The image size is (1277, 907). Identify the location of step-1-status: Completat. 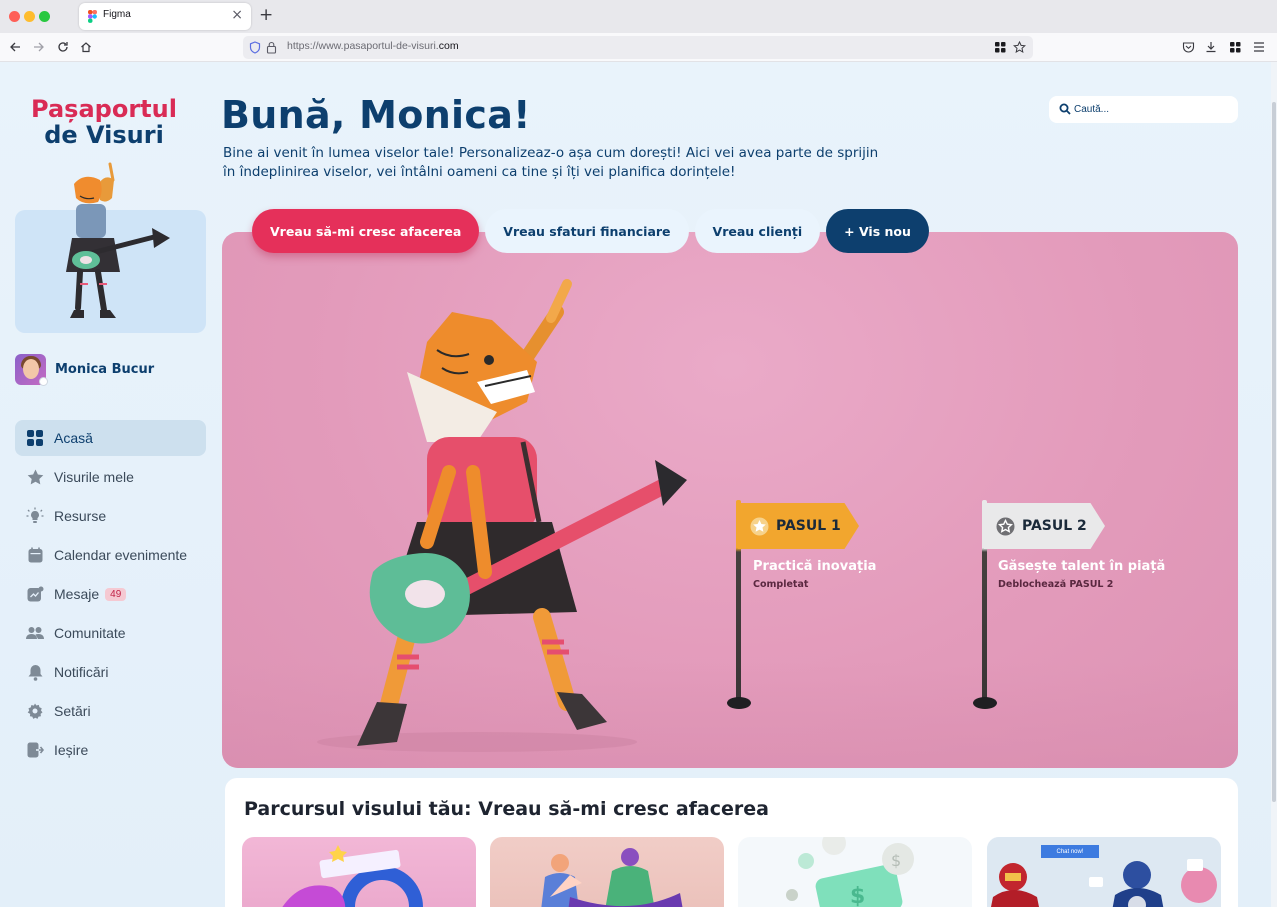
(781, 584).